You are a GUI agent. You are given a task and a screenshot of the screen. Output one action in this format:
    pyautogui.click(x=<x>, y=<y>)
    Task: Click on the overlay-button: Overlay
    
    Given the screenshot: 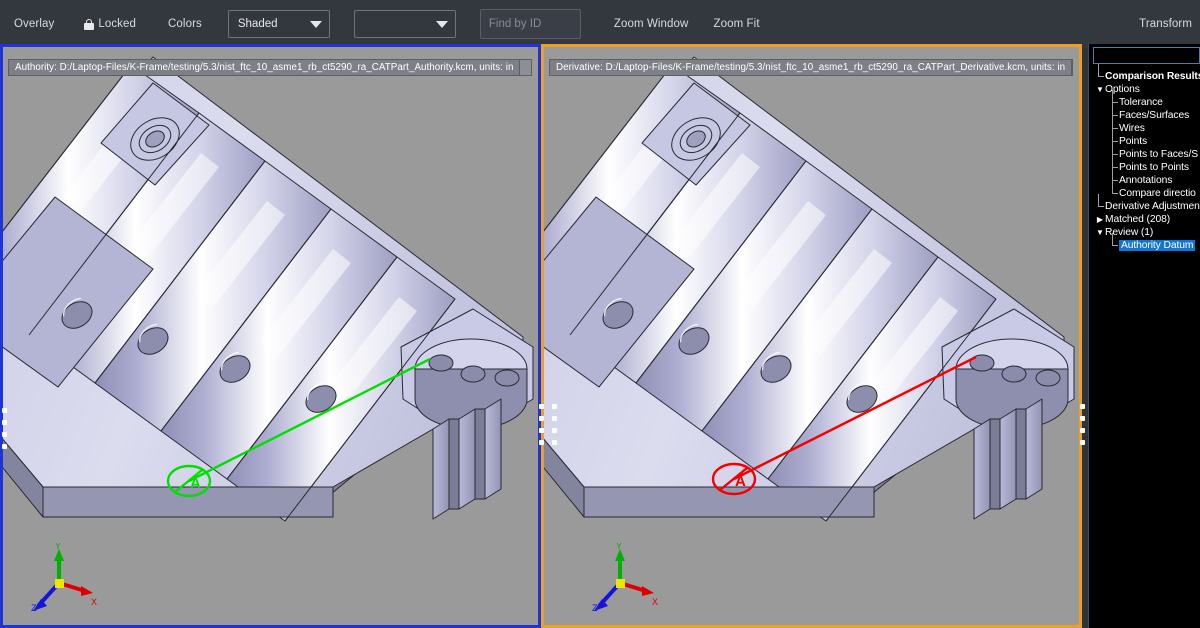 What is the action you would take?
    pyautogui.click(x=34, y=24)
    